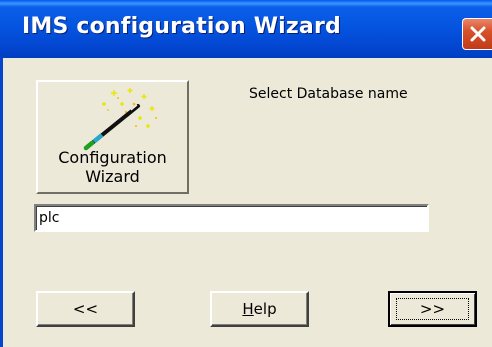  I want to click on wizard-logo-panel: Configuration Wizard, so click(112, 137).